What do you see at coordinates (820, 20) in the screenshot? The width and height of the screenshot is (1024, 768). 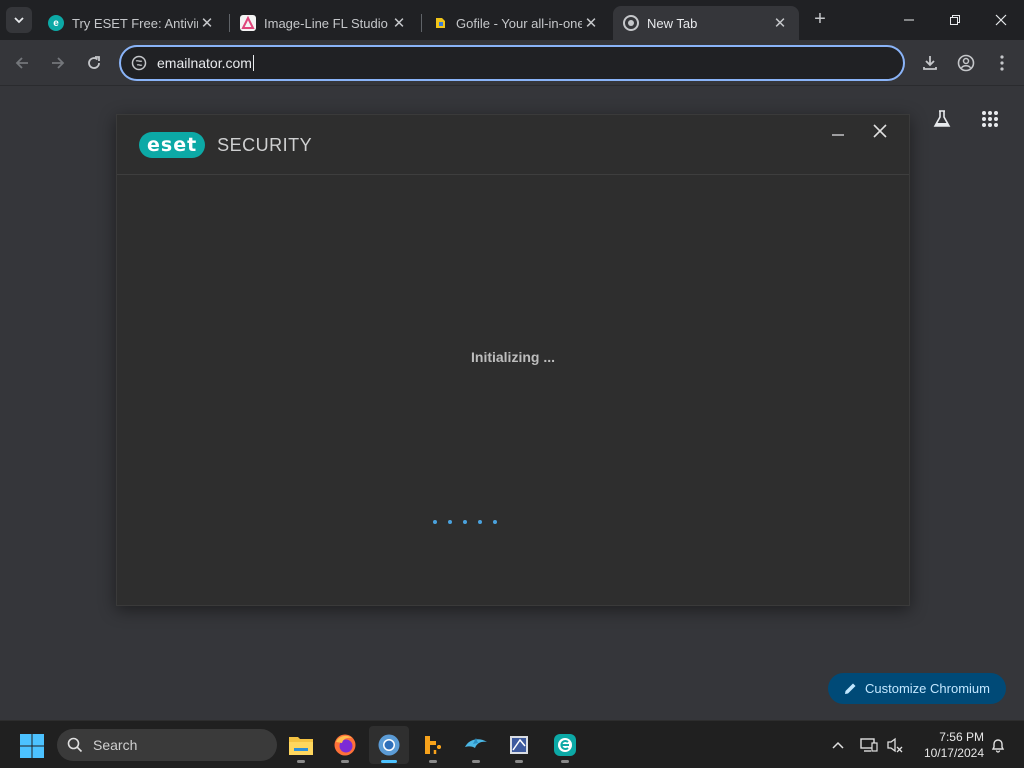 I see `new-tab-button: +` at bounding box center [820, 20].